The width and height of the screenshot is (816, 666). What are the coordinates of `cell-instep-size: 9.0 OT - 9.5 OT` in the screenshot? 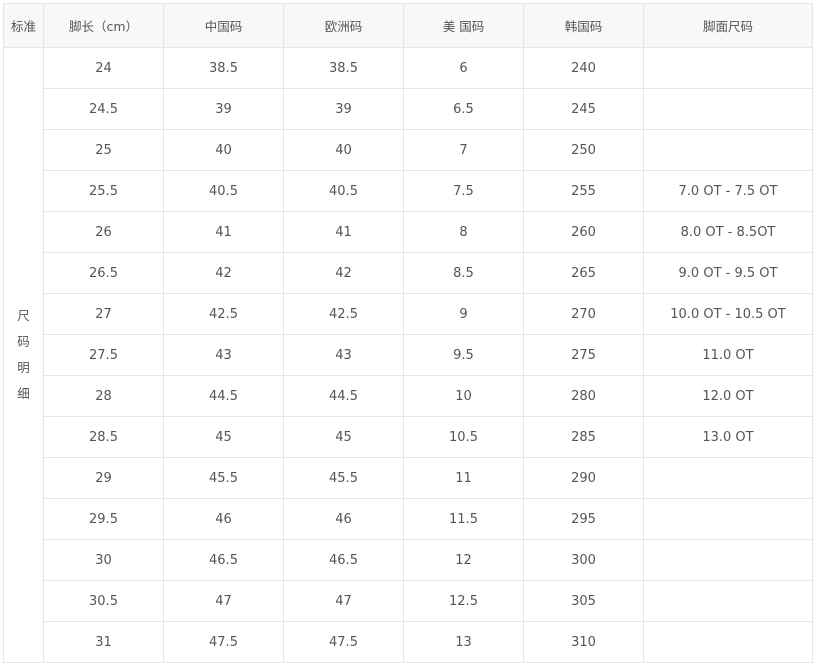 It's located at (728, 273).